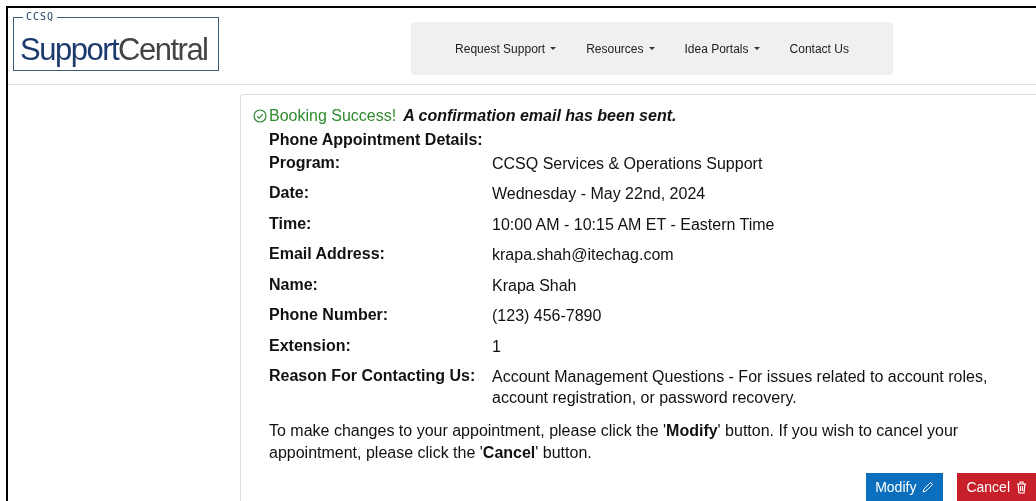 The width and height of the screenshot is (1036, 501). I want to click on detail-label: Extension:, so click(310, 345).